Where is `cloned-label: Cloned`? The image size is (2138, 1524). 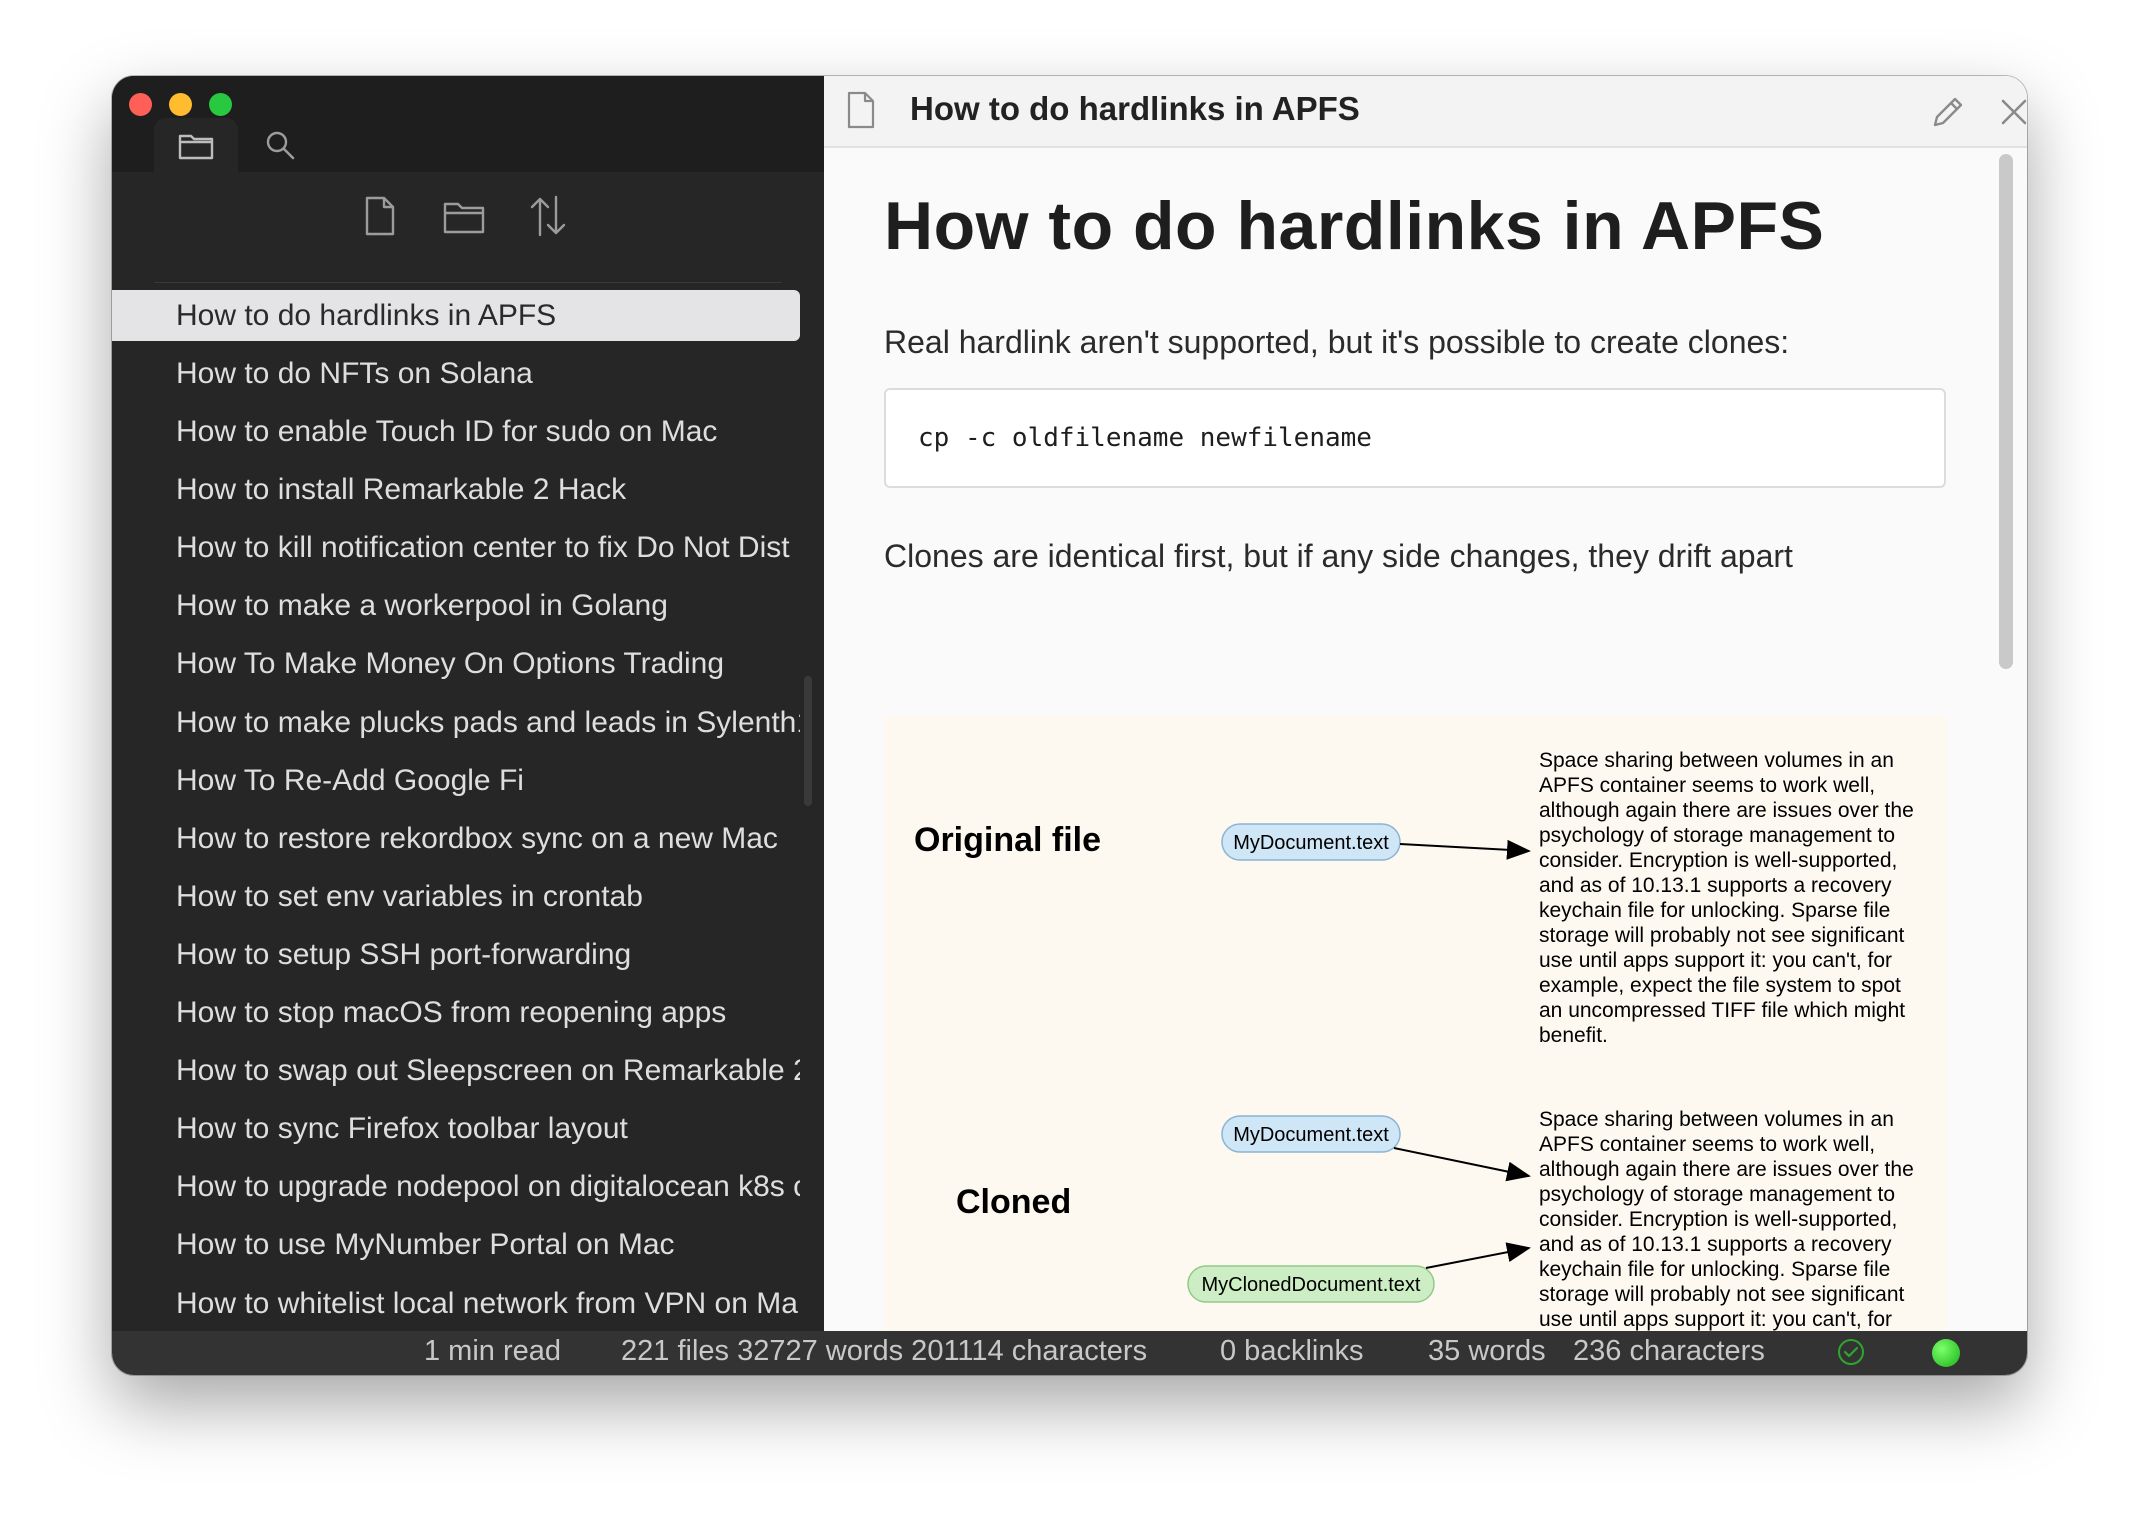
cloned-label: Cloned is located at coordinates (1013, 1202).